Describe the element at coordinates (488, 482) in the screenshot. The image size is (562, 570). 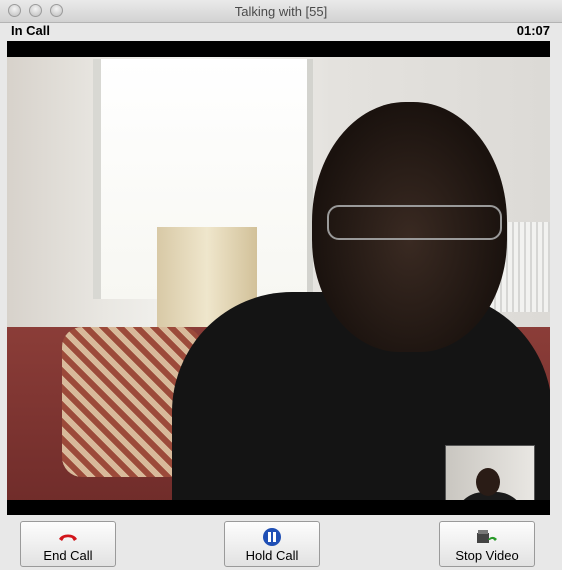
I see `local-person-head` at that location.